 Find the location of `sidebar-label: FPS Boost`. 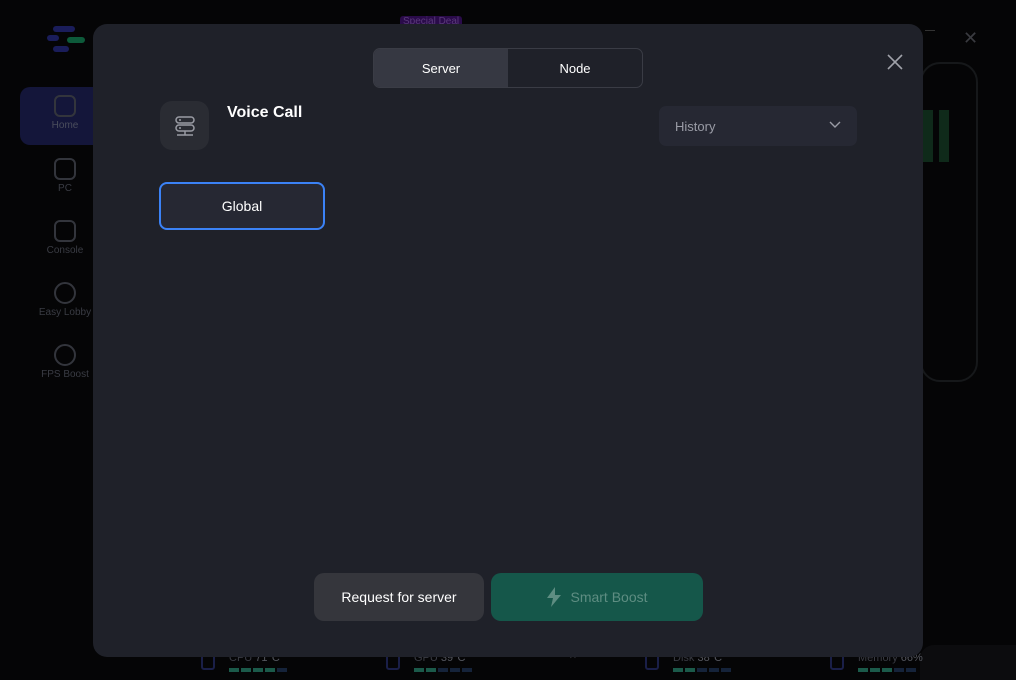

sidebar-label: FPS Boost is located at coordinates (65, 374).